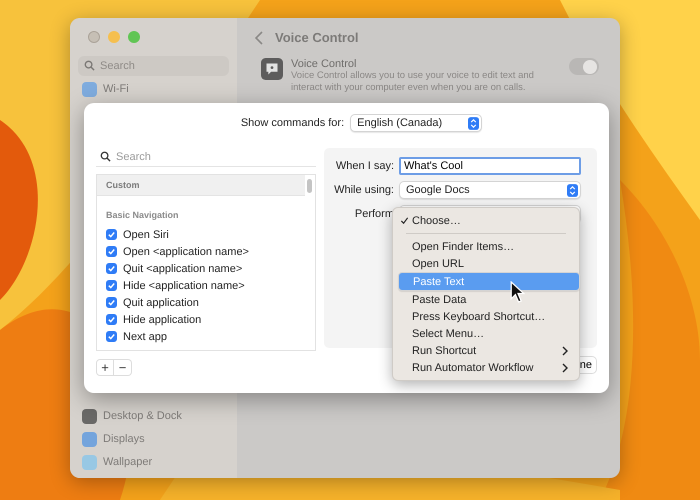 The width and height of the screenshot is (700, 500). Describe the element at coordinates (145, 336) in the screenshot. I see `command-label: Next app` at that location.